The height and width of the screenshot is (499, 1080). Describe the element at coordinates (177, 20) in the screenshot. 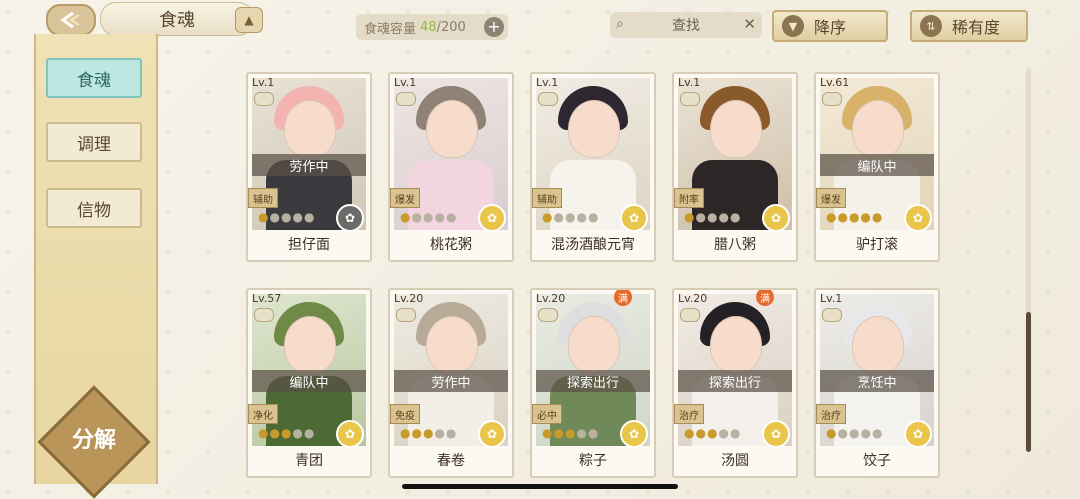

I see `page-title: 食魂` at that location.